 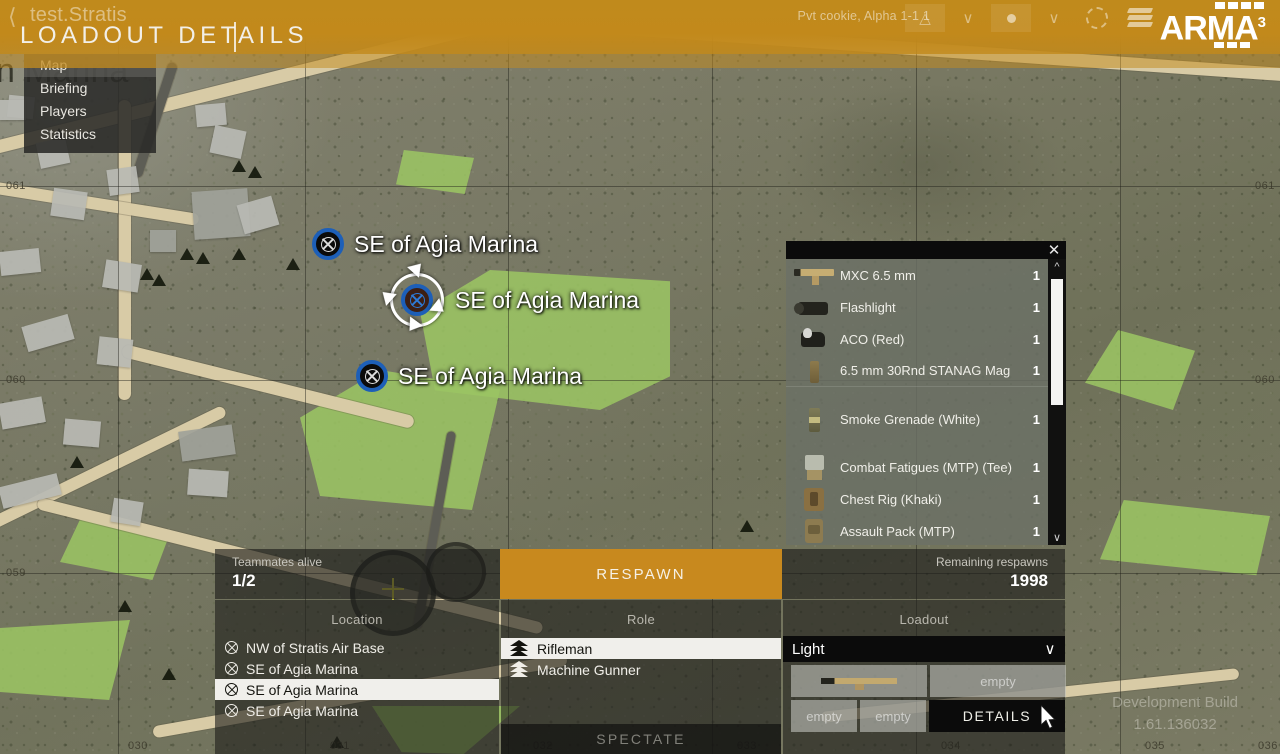 I want to click on location-list-item: NW of Stratis Air Base, so click(x=357, y=647).